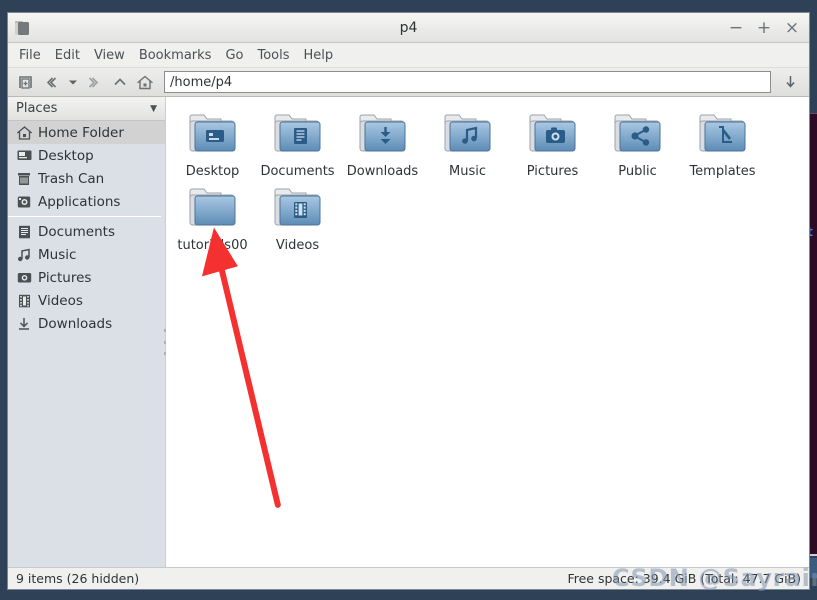  What do you see at coordinates (382, 171) in the screenshot?
I see `file-item-label: Downloads` at bounding box center [382, 171].